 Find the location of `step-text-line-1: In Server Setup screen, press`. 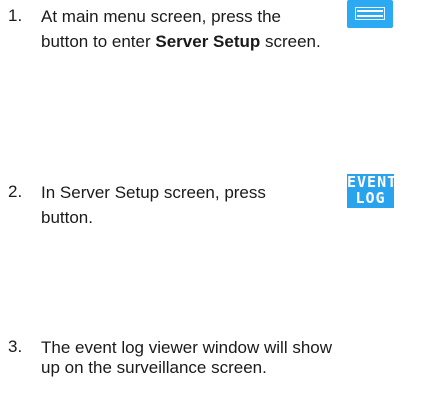

step-text-line-1: In Server Setup screen, press is located at coordinates (153, 192).